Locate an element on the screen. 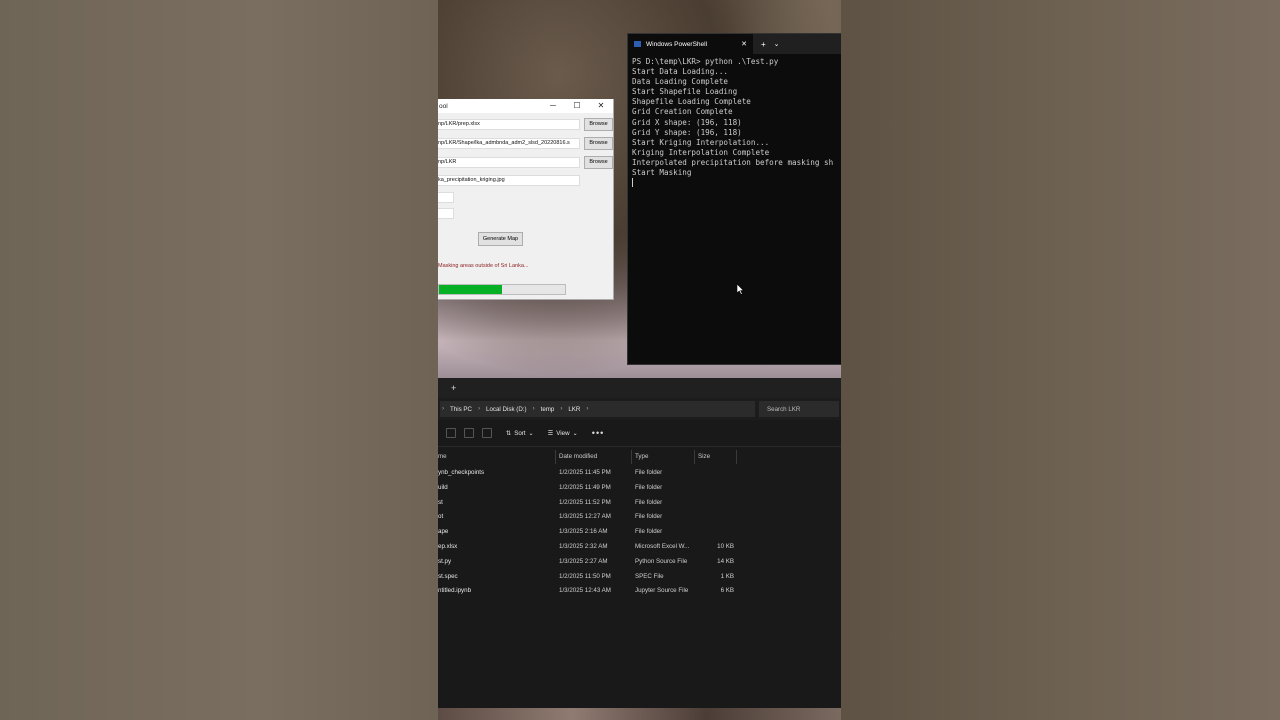  mouse-cursor-icon is located at coordinates (741, 289).